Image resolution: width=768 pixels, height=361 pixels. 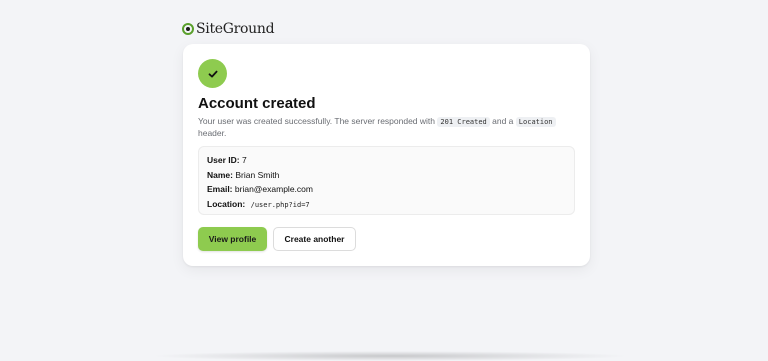 I want to click on status-code: 201 Created, so click(x=463, y=122).